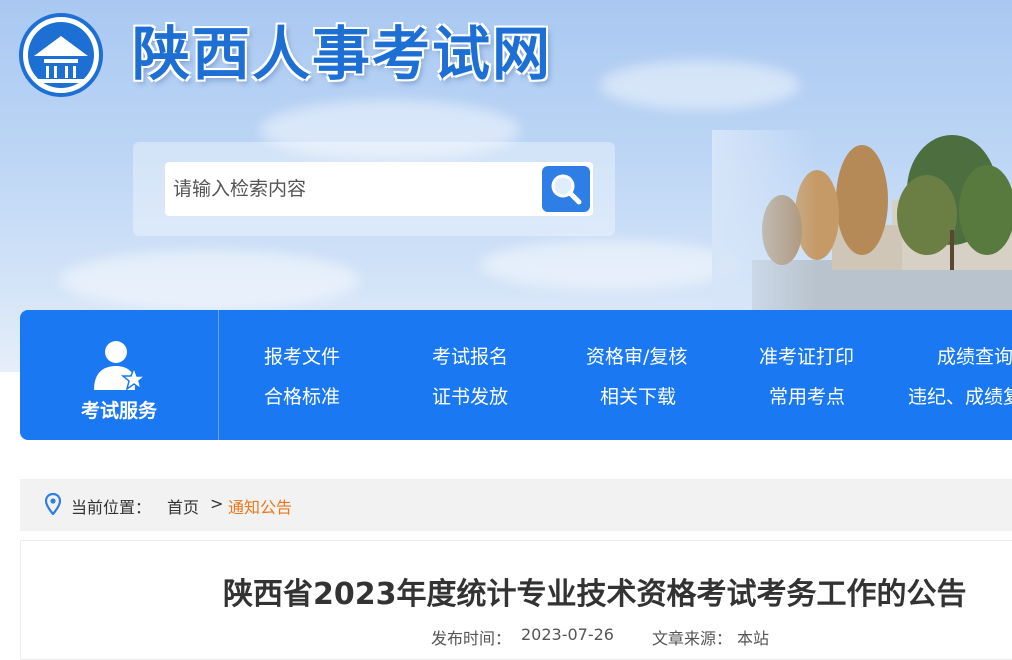 The height and width of the screenshot is (660, 1012). I want to click on exam-service-label: 考试服务, so click(118, 411).